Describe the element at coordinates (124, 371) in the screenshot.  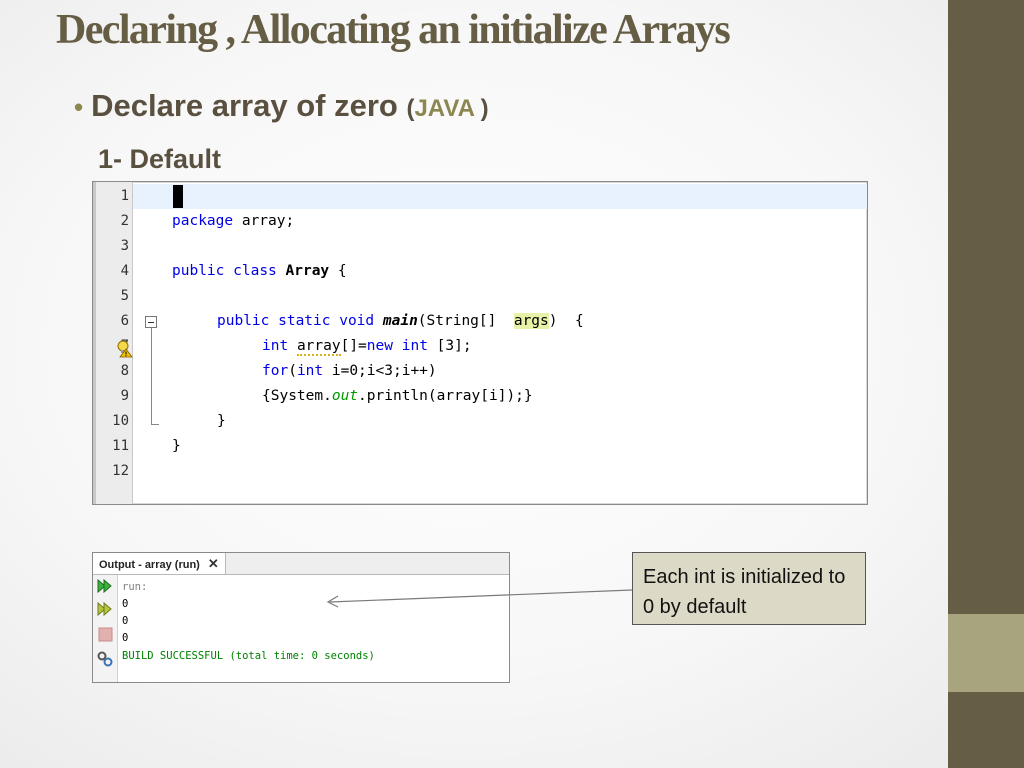
I see `line-number: 8` at that location.